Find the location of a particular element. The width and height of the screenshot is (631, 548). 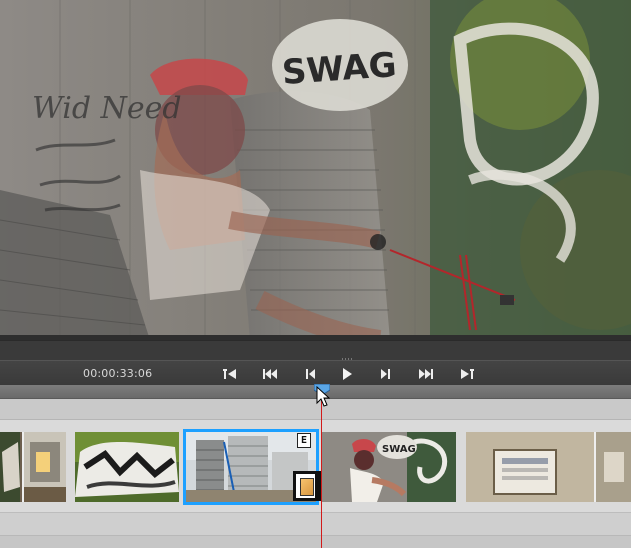

svg-text: SWAG is located at coordinates (399, 449).